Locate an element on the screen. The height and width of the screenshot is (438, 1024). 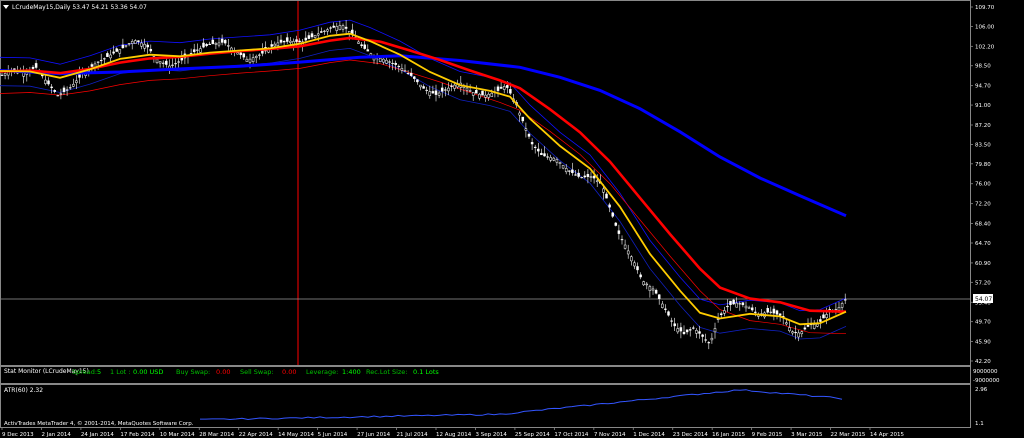
date-tick-label: 9 Dec 2013 is located at coordinates (18, 435).